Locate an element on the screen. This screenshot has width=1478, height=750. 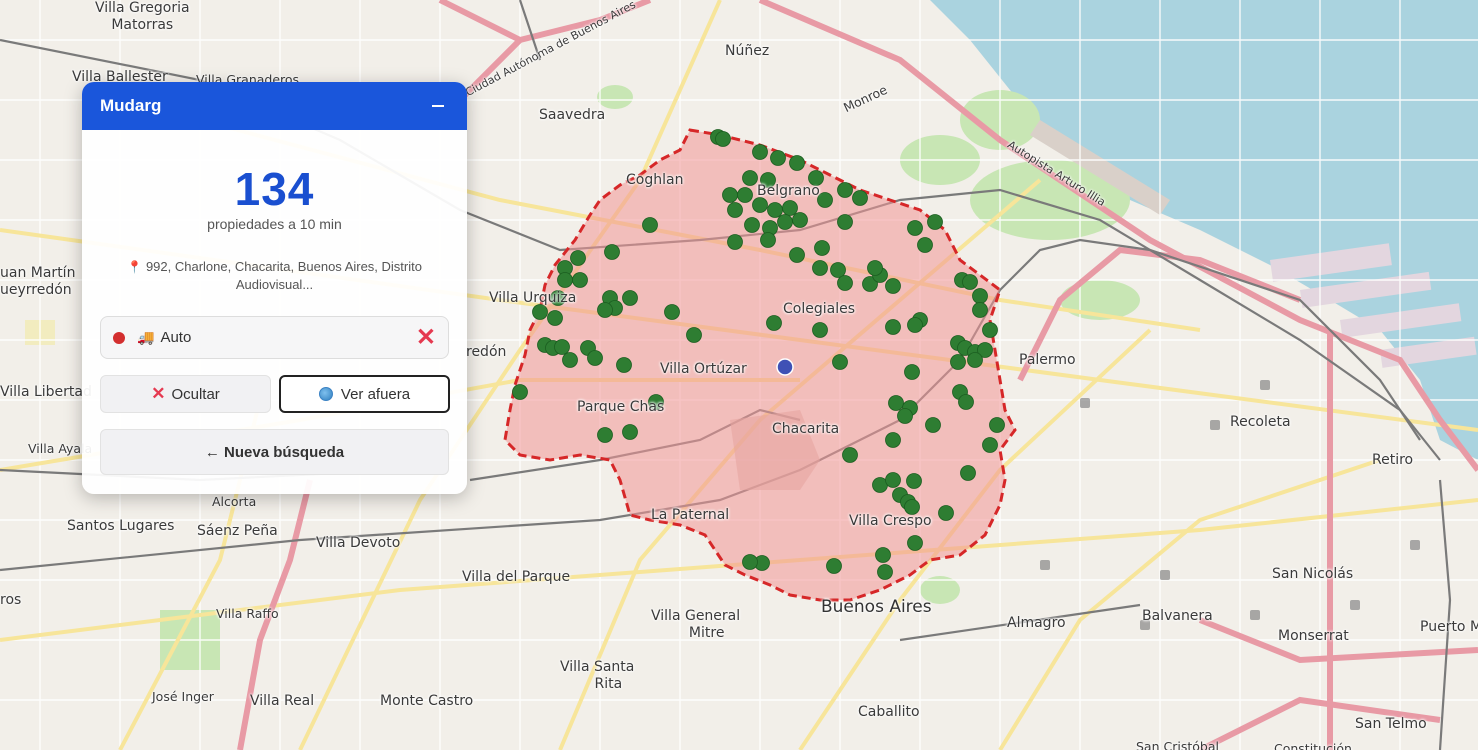
map-label: Balvanera is located at coordinates (1177, 616).